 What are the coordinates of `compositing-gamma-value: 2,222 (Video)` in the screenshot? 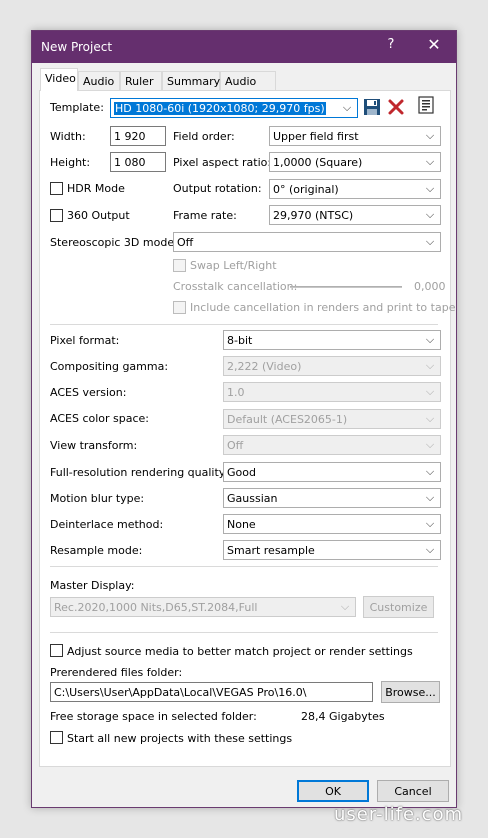 It's located at (264, 366).